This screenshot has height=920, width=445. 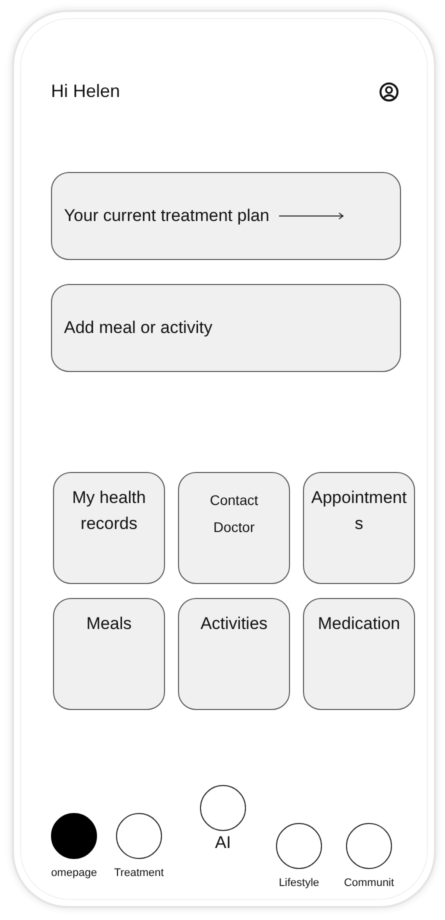 What do you see at coordinates (234, 654) in the screenshot?
I see `tile-button: Activities` at bounding box center [234, 654].